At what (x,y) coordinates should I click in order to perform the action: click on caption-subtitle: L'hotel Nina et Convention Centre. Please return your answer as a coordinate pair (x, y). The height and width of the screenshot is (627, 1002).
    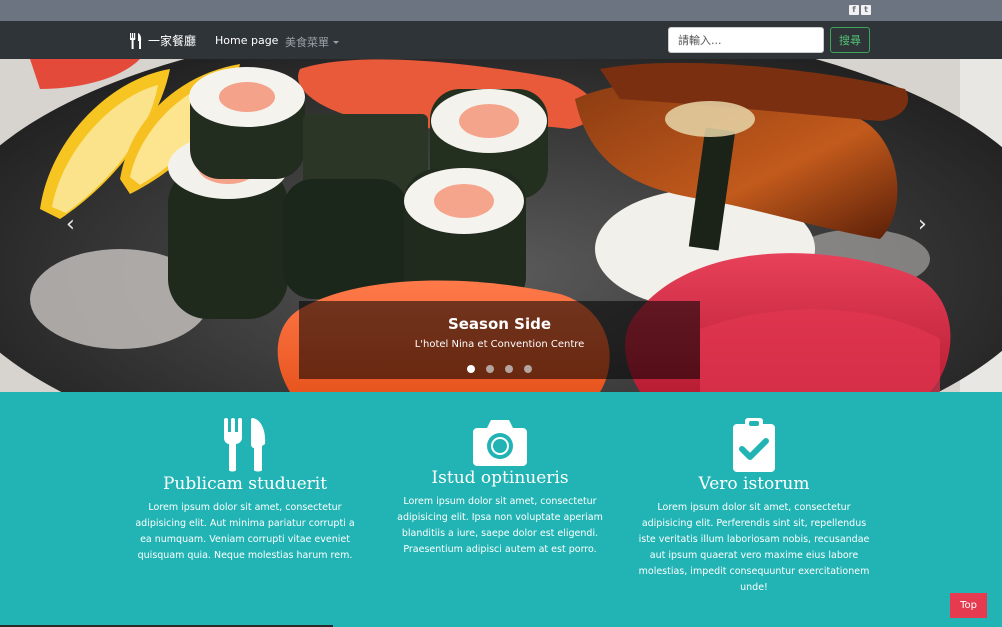
    Looking at the image, I should click on (499, 344).